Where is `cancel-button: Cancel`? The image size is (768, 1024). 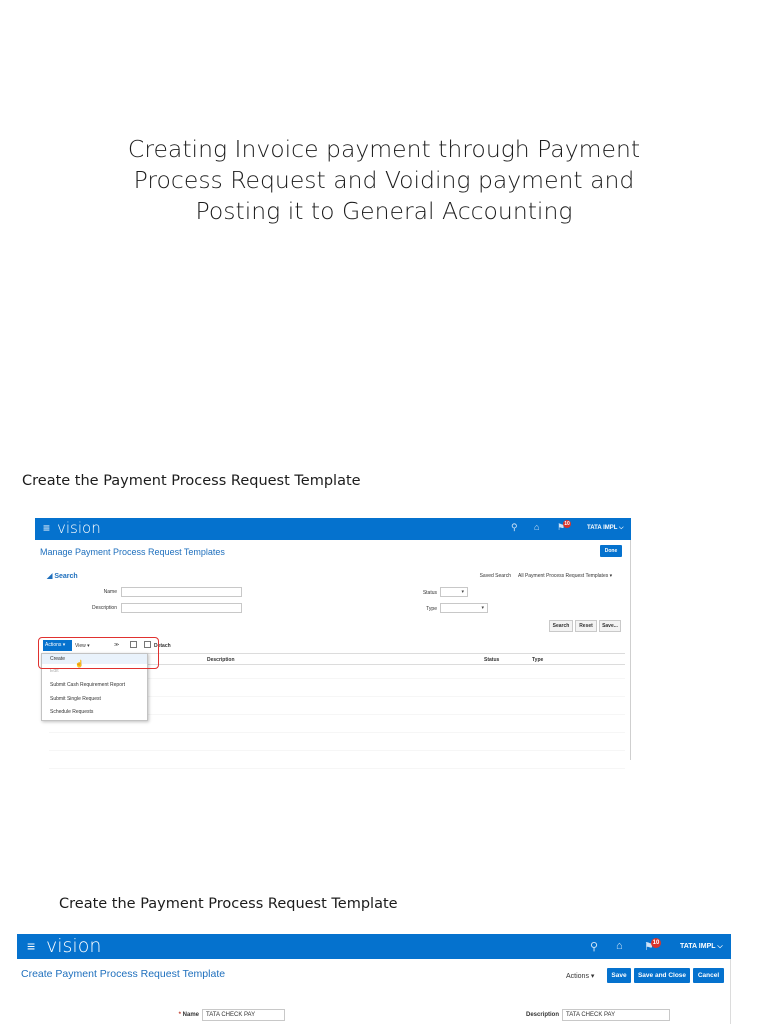 cancel-button: Cancel is located at coordinates (708, 975).